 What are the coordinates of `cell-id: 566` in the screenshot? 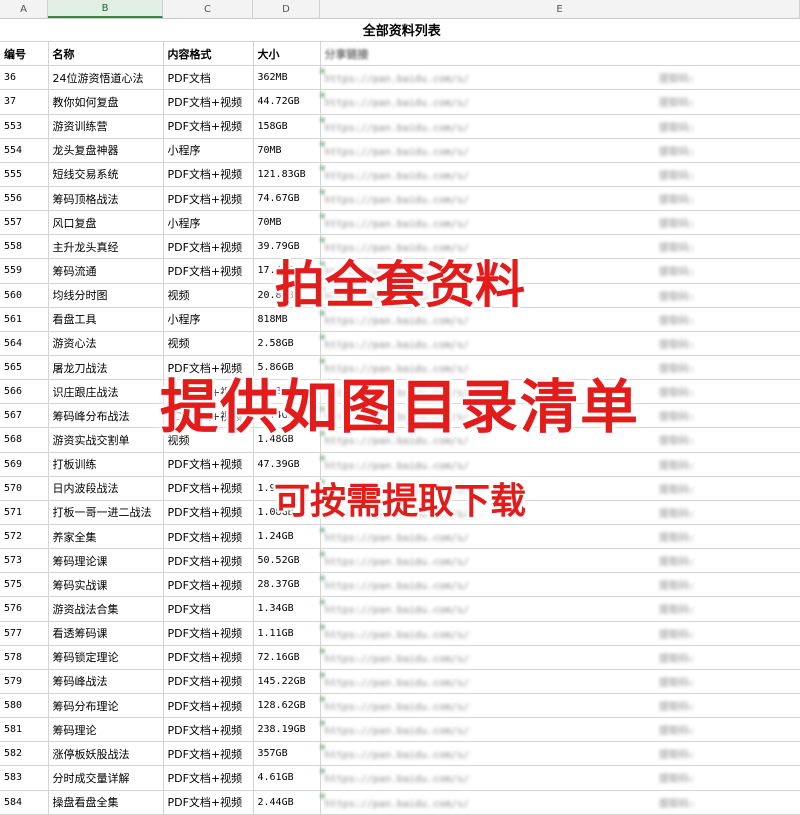 It's located at (24, 392).